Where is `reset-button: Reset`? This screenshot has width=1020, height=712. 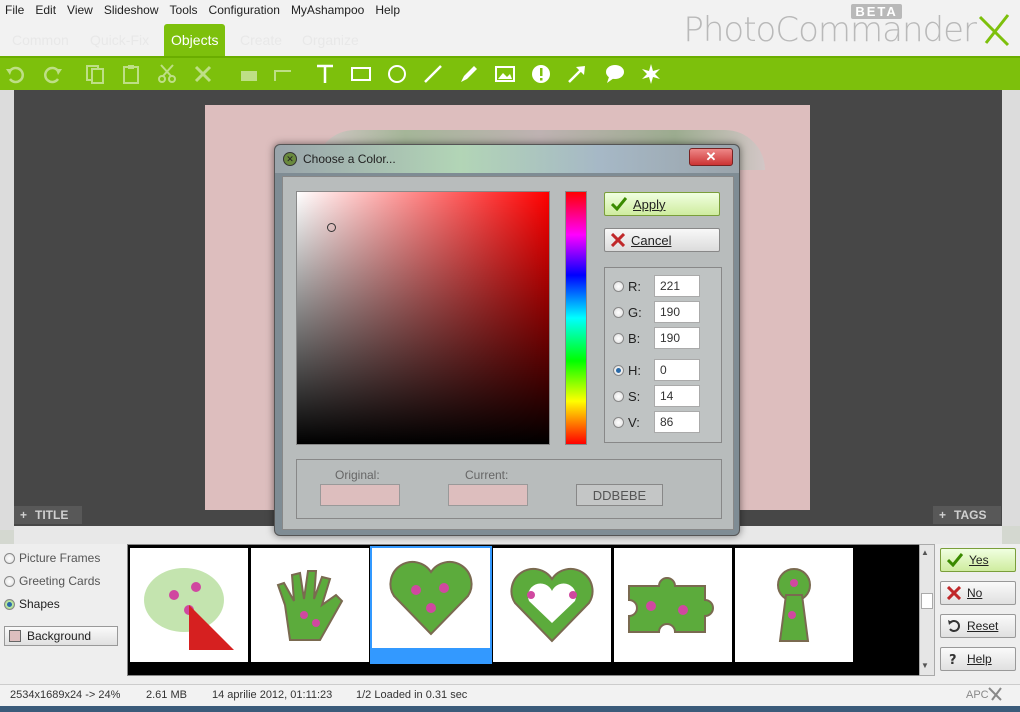
reset-button: Reset is located at coordinates (978, 626).